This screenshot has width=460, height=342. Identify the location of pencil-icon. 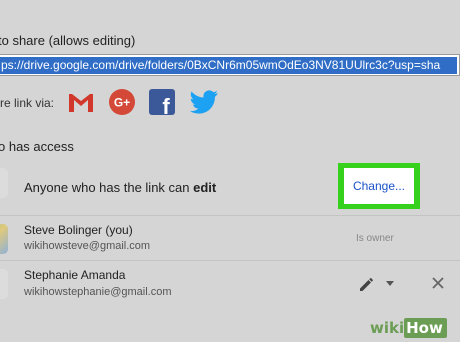
(367, 284).